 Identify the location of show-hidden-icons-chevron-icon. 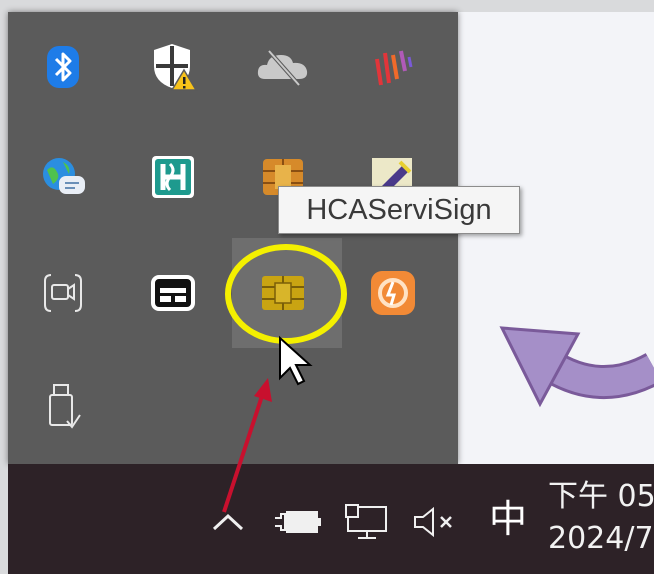
(228, 522).